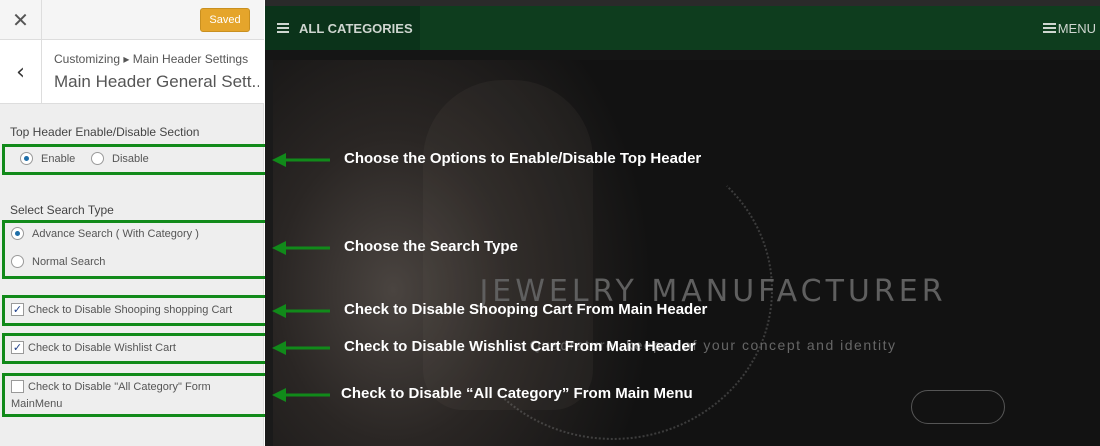 This screenshot has width=1100, height=446. I want to click on hero-button, so click(958, 407).